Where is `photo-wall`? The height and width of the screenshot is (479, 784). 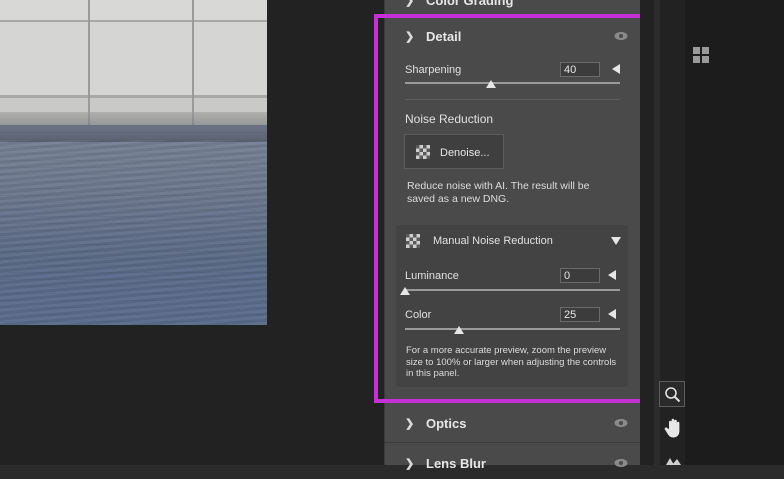
photo-wall is located at coordinates (133, 62).